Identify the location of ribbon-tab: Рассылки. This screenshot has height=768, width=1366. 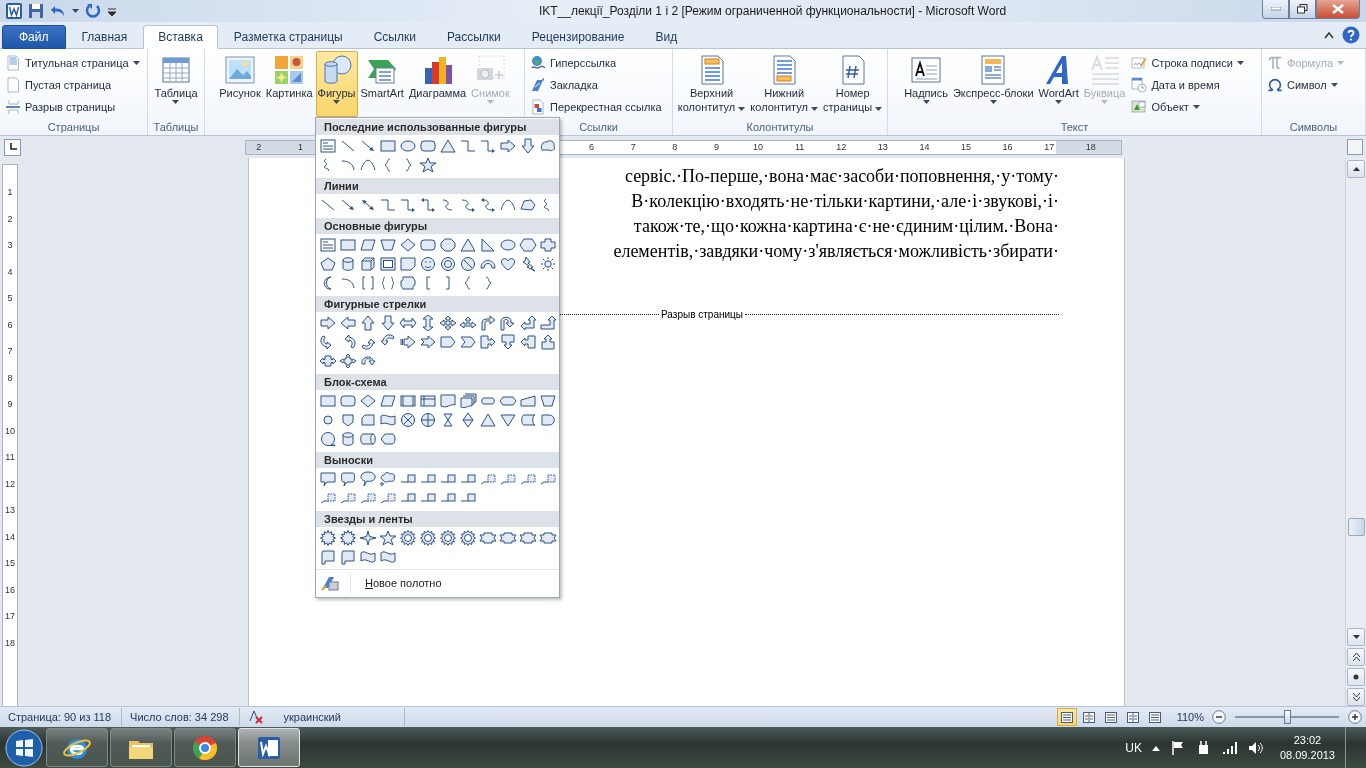
(473, 37).